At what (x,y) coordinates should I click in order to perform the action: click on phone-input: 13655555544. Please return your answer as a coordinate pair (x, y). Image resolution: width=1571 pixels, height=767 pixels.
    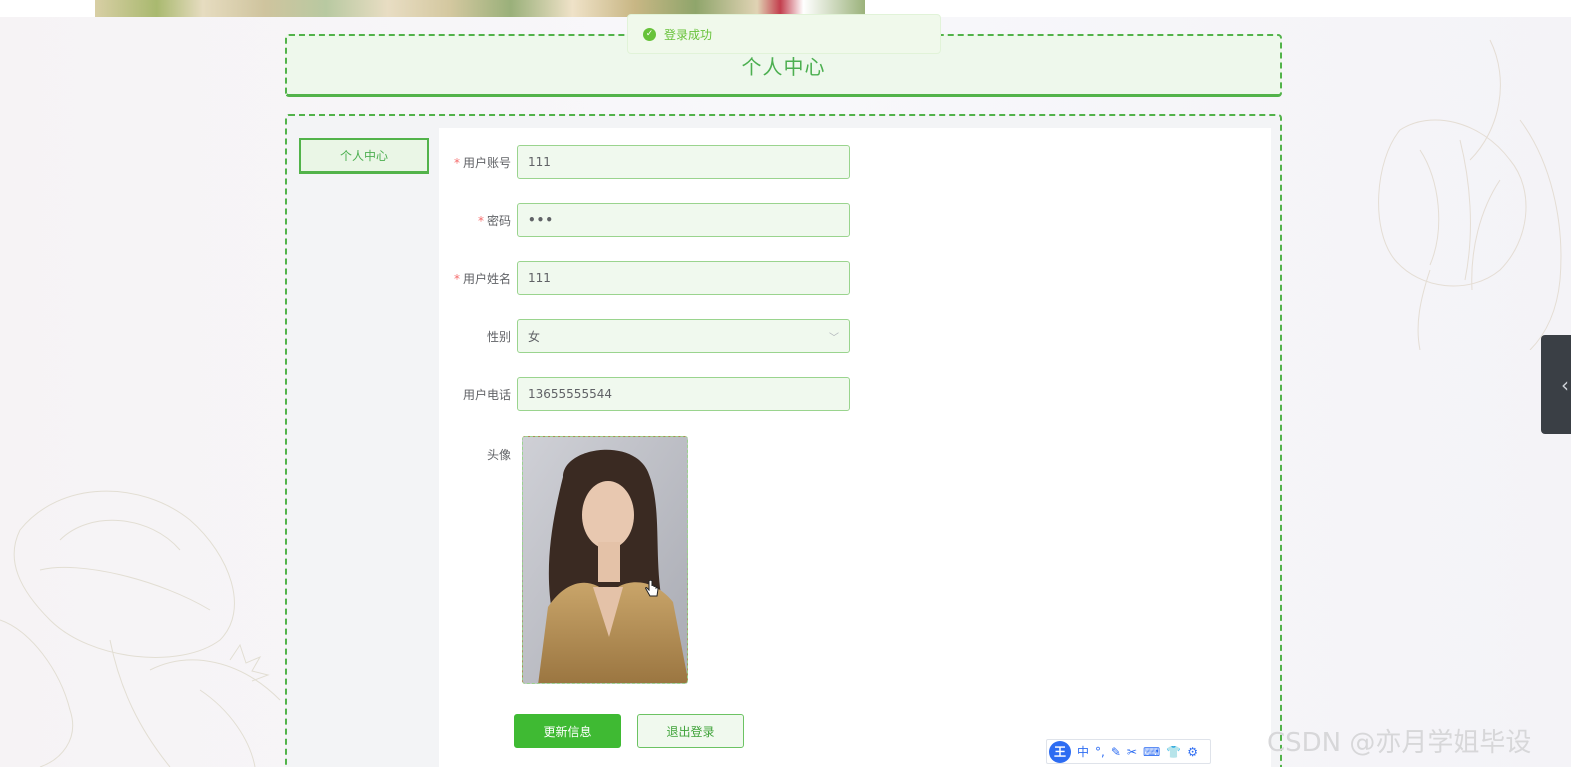
    Looking at the image, I should click on (683, 394).